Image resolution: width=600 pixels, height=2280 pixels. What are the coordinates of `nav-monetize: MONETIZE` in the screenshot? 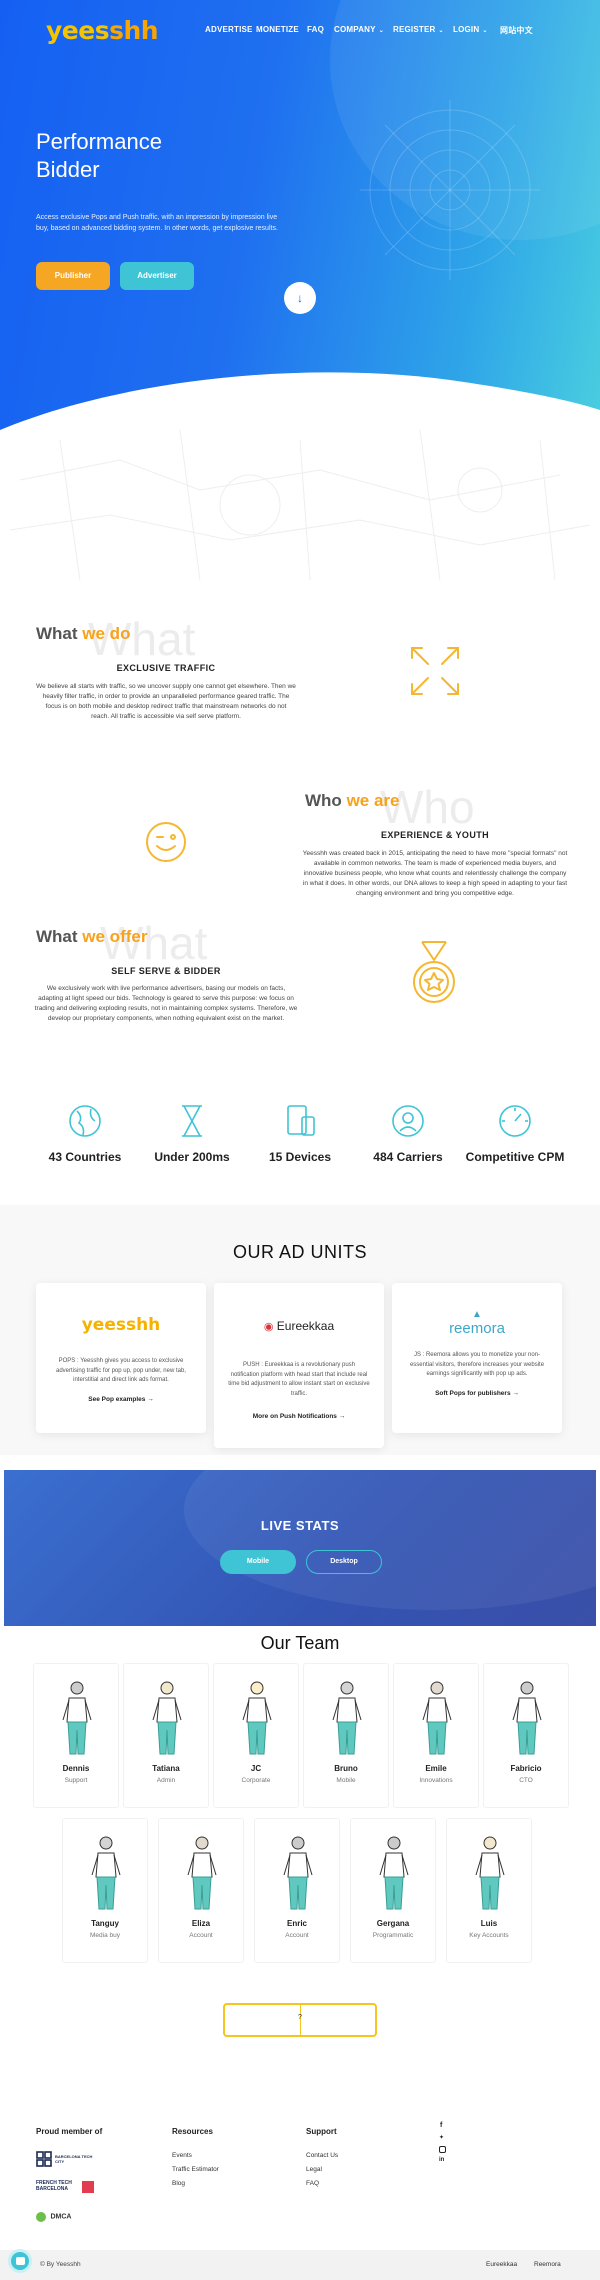 It's located at (277, 29).